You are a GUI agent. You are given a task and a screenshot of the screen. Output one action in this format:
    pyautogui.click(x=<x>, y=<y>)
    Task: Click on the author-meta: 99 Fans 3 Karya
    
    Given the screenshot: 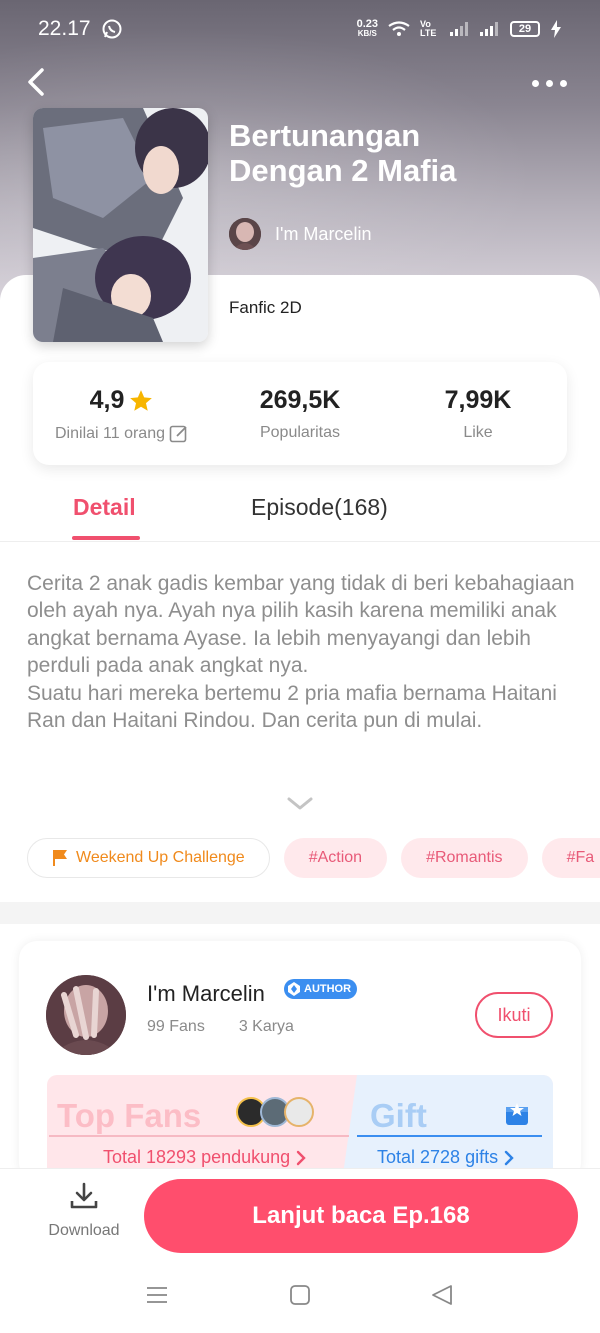 What is the action you would take?
    pyautogui.click(x=220, y=1027)
    